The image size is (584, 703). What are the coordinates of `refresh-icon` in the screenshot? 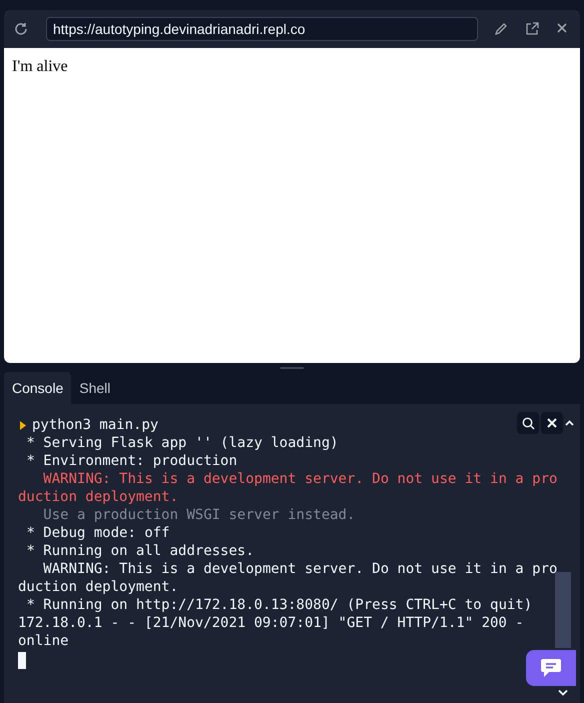 It's located at (21, 29).